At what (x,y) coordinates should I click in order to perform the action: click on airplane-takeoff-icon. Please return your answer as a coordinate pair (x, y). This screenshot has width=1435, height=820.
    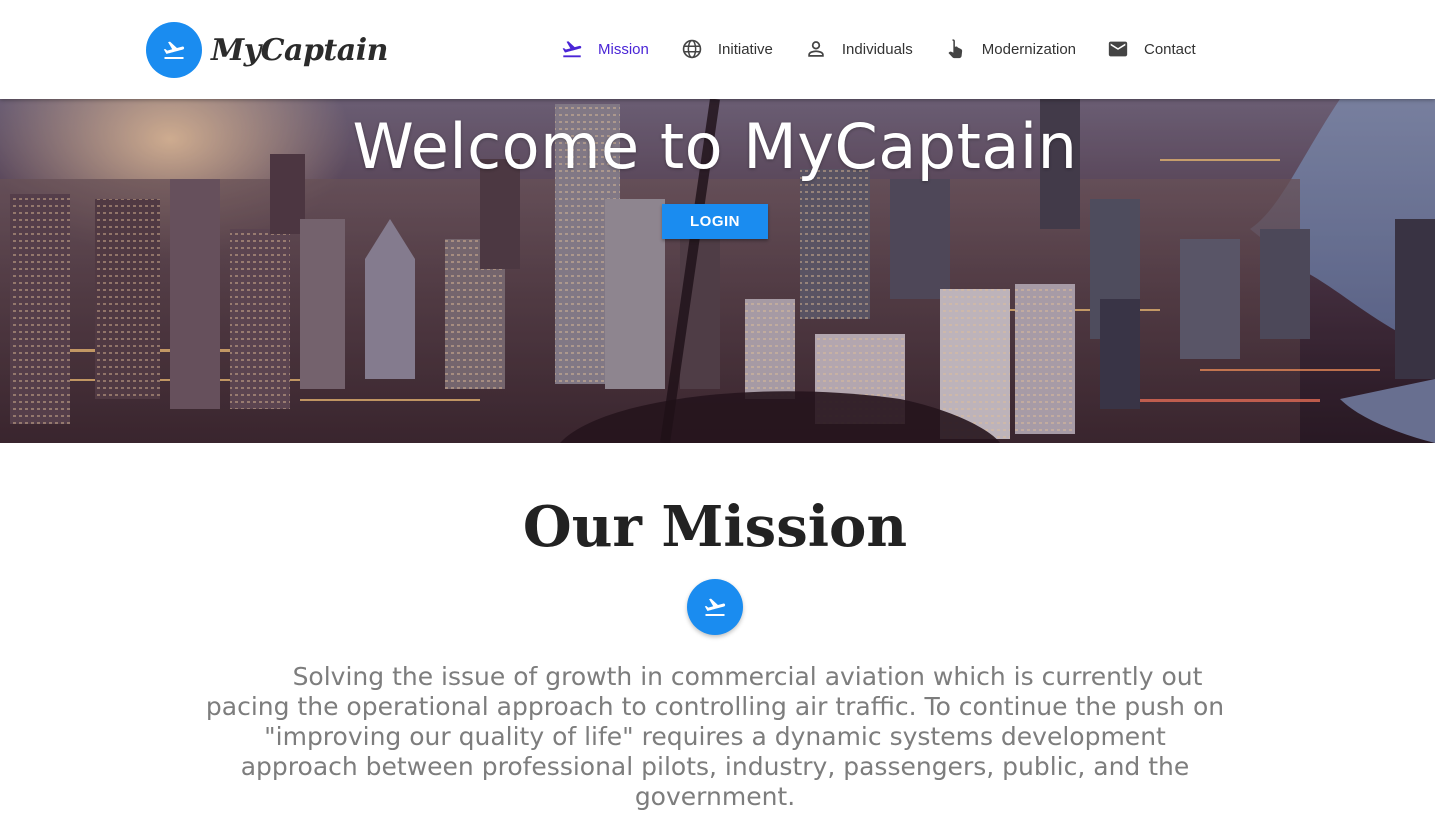
    Looking at the image, I should click on (174, 50).